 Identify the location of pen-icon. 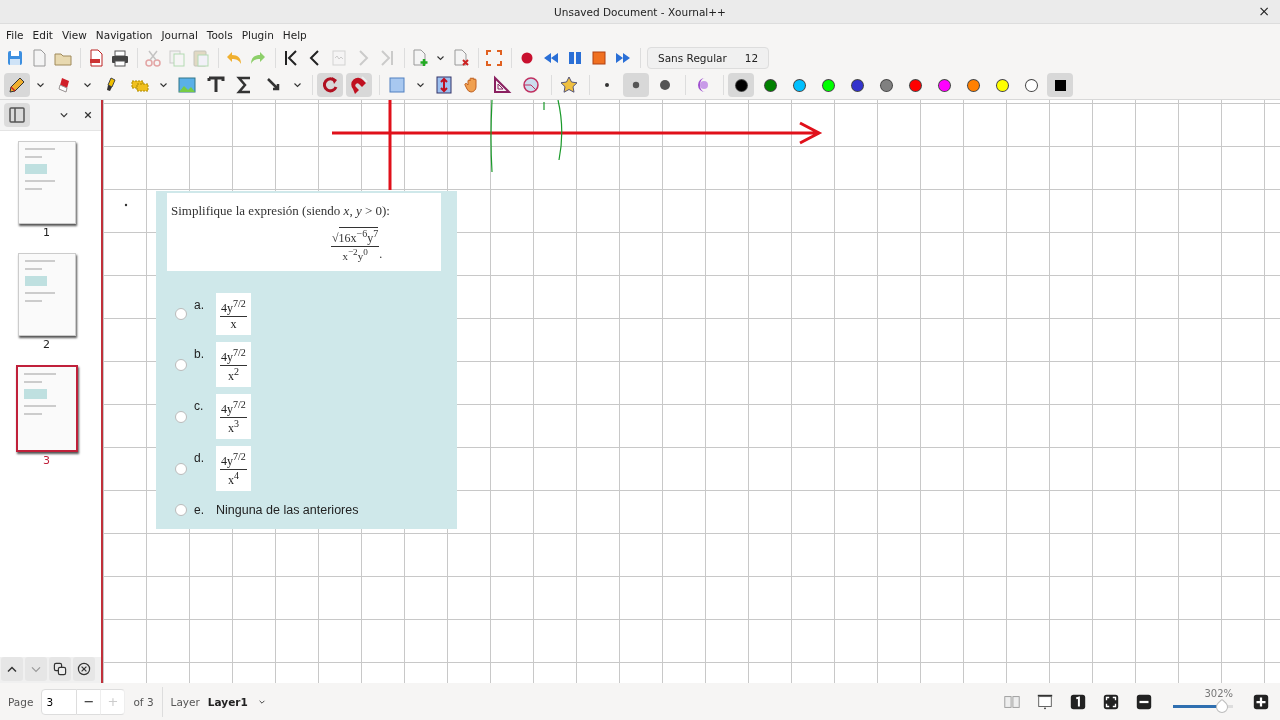
(17, 85).